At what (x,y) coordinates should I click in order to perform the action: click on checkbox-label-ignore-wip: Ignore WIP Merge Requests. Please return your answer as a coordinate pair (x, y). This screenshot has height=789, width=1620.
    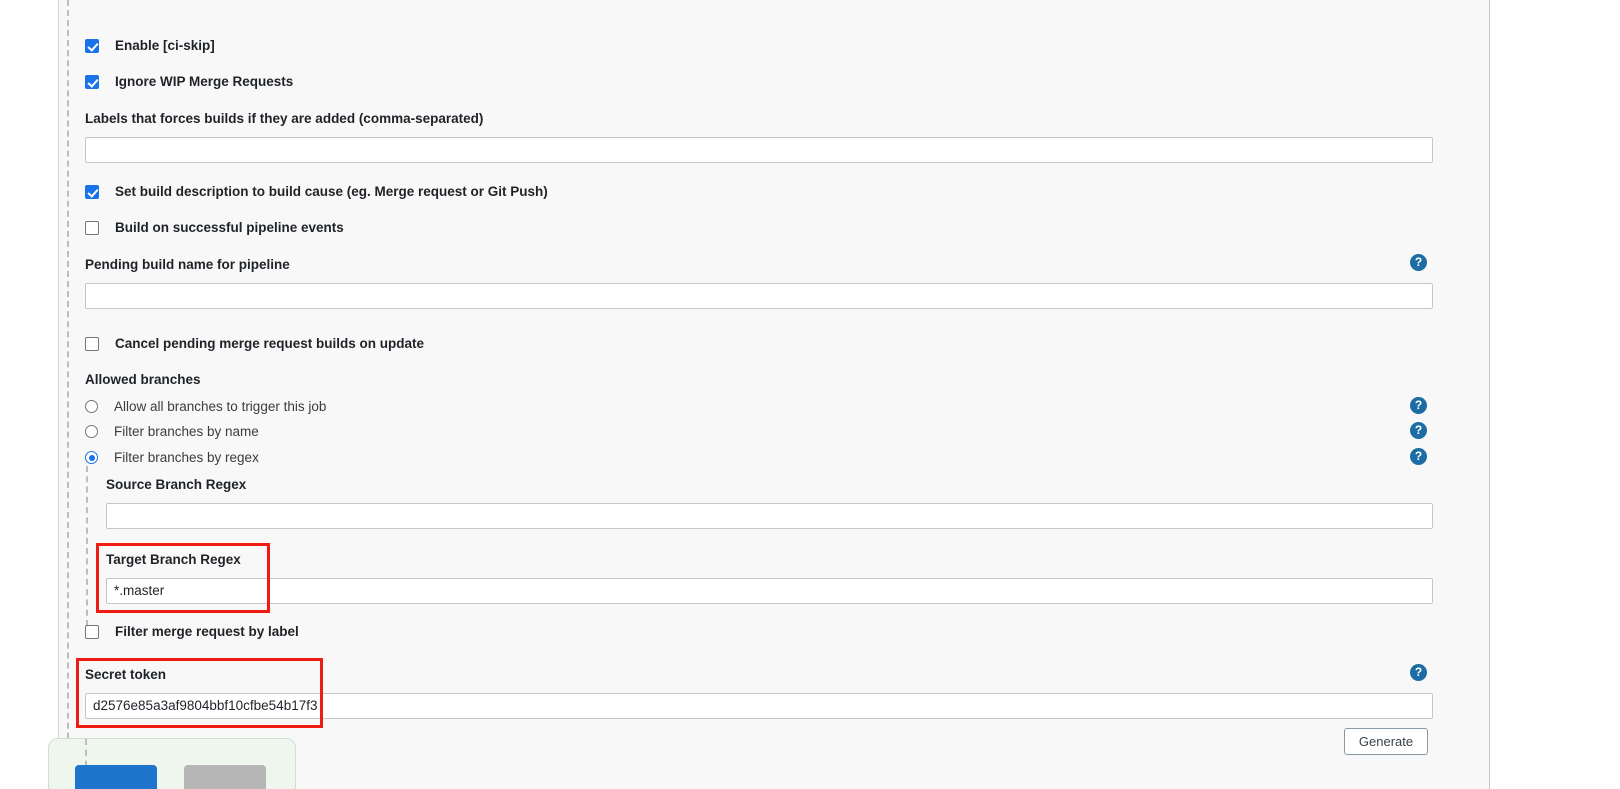
    Looking at the image, I should click on (204, 81).